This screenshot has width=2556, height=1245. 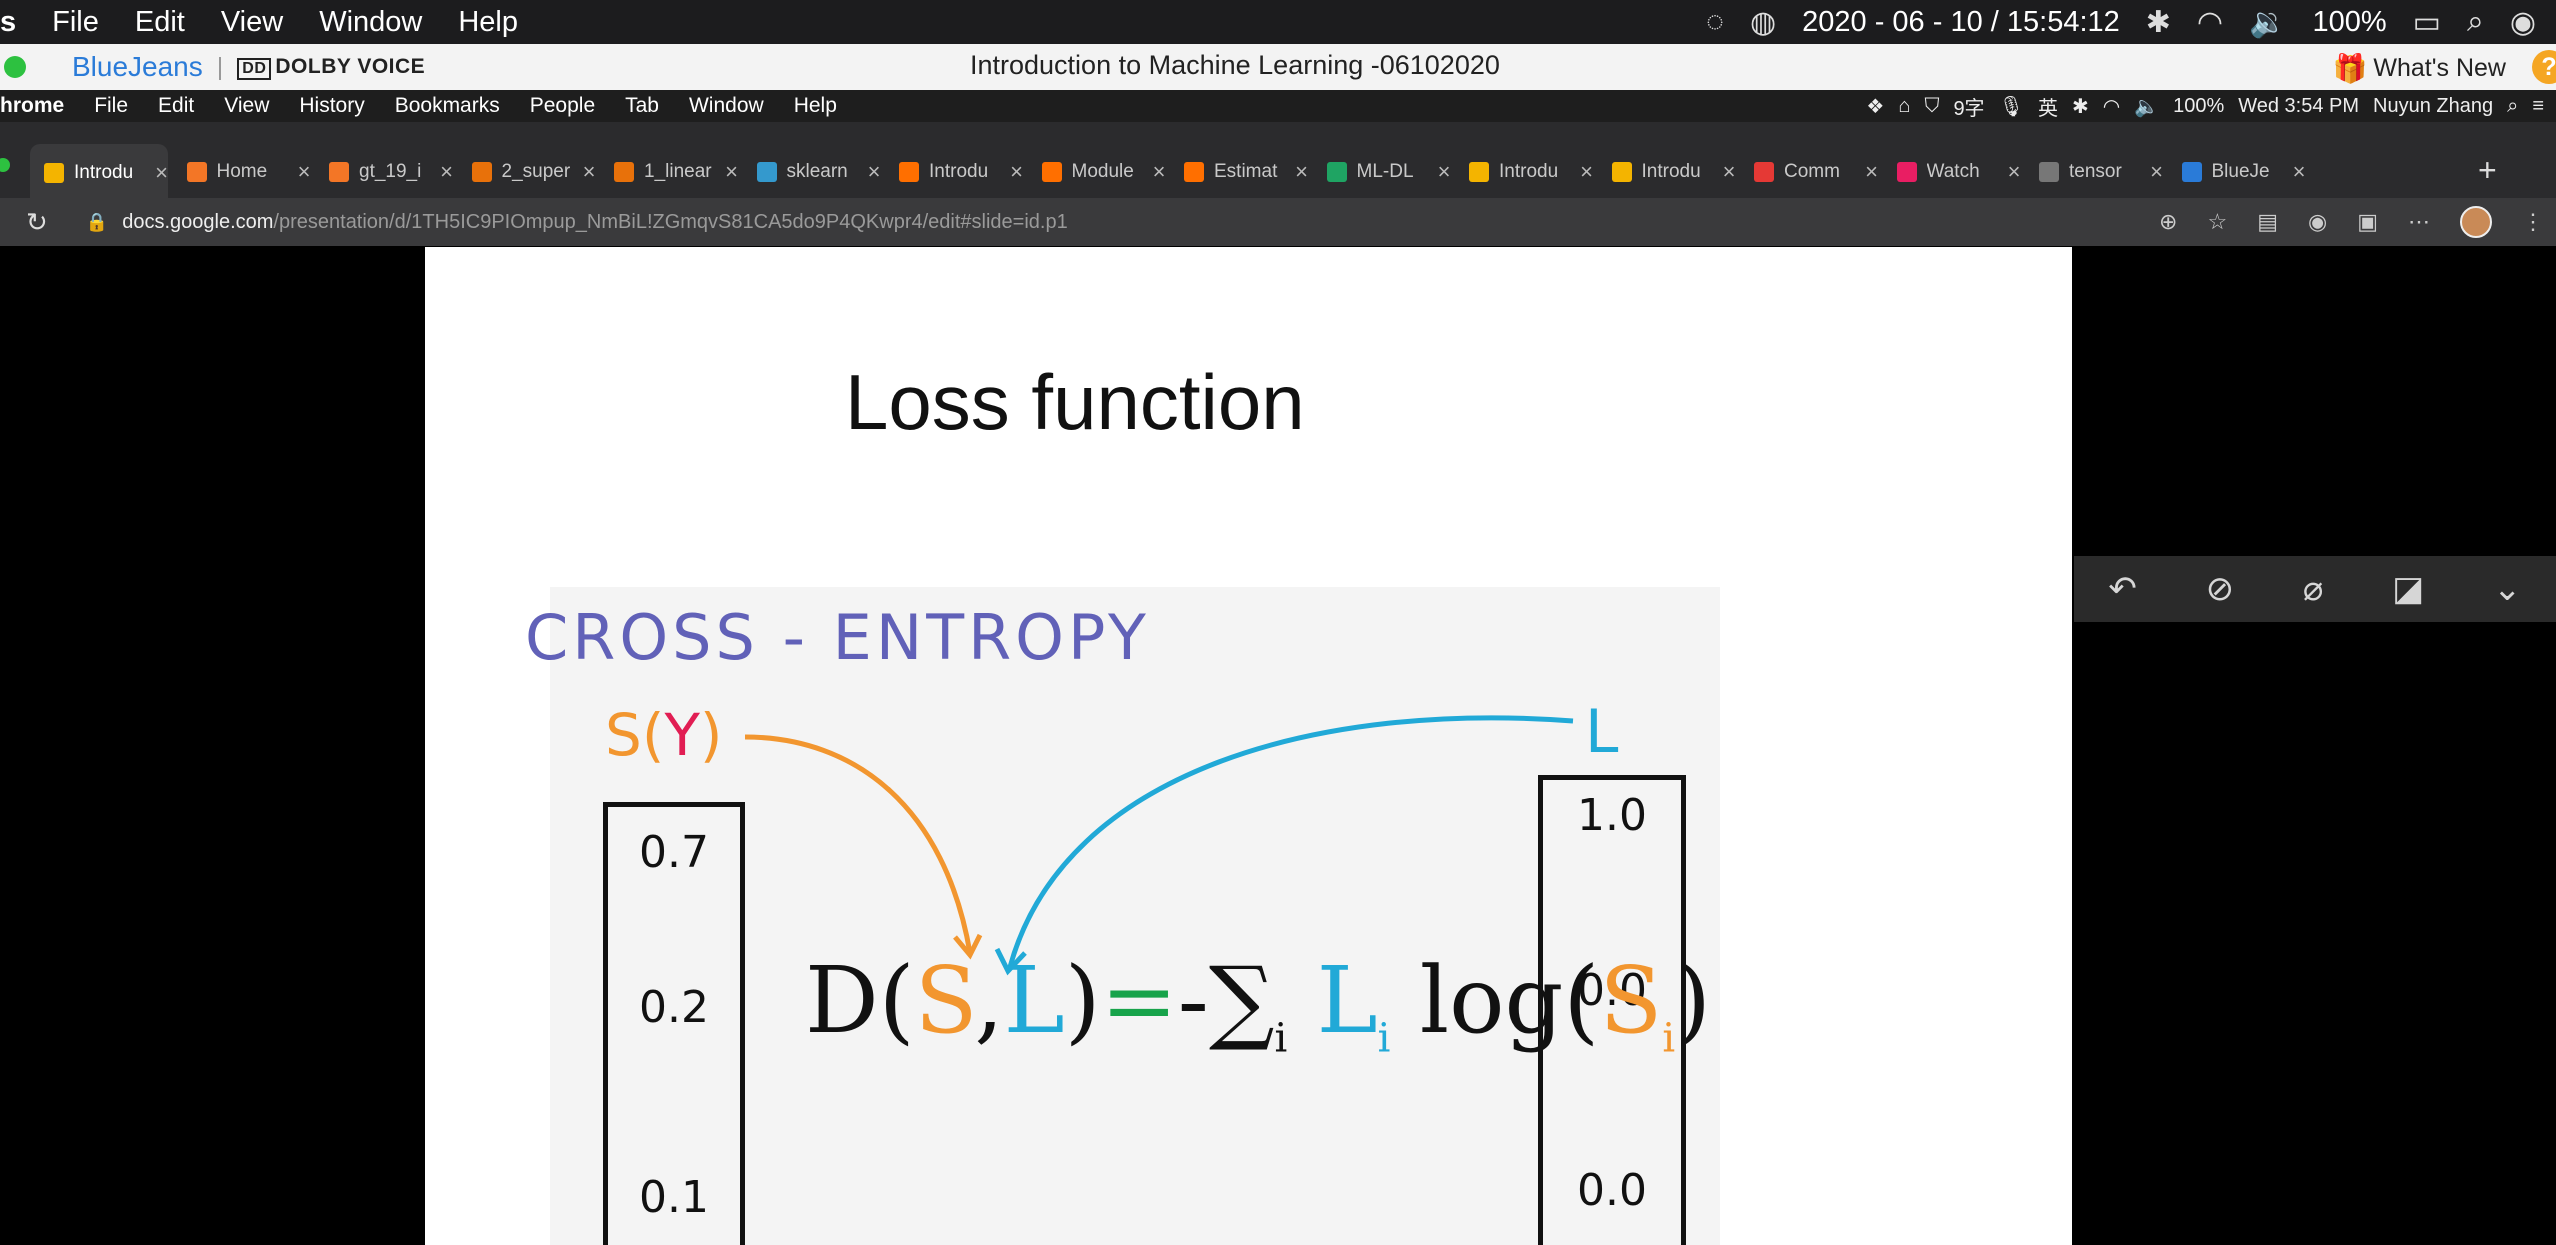 I want to click on undo-icon: ↶, so click(x=2122, y=589).